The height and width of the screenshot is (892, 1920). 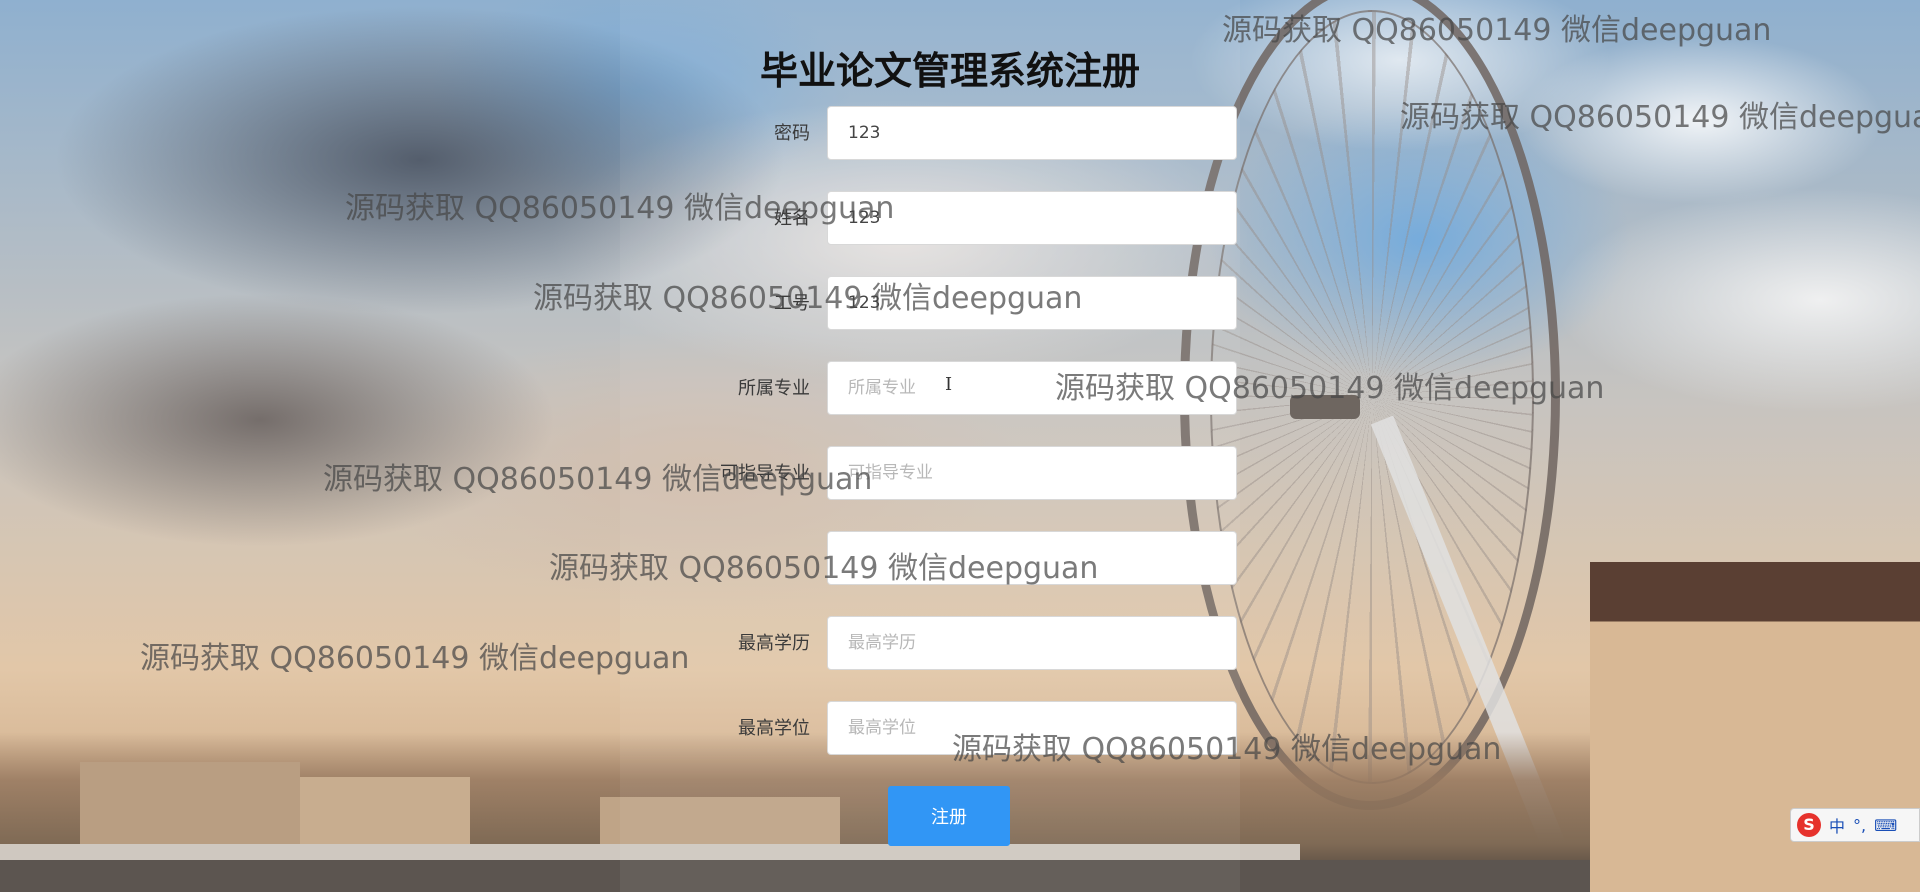 I want to click on text-cursor-icon: I, so click(x=949, y=384).